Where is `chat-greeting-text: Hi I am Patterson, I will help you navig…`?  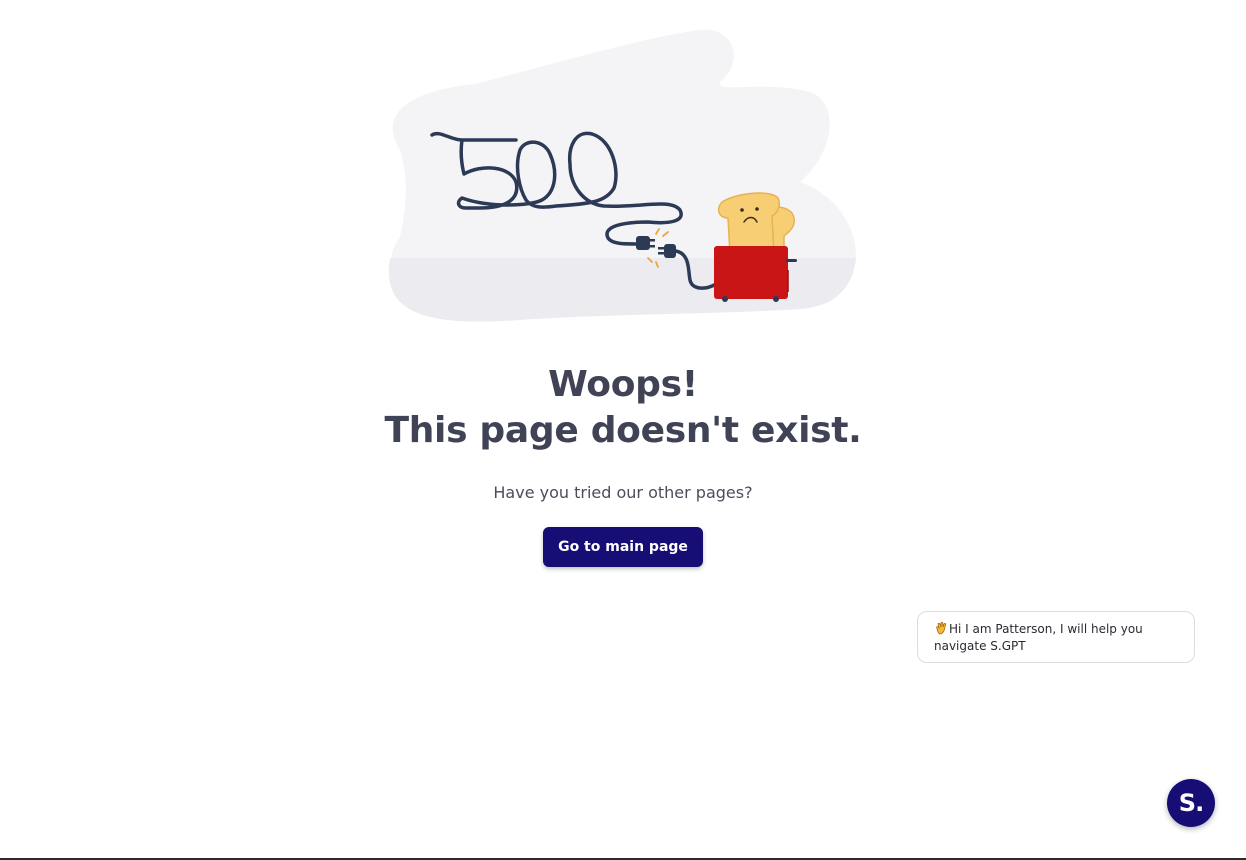
chat-greeting-text: Hi I am Patterson, I will help you navig… is located at coordinates (1038, 637).